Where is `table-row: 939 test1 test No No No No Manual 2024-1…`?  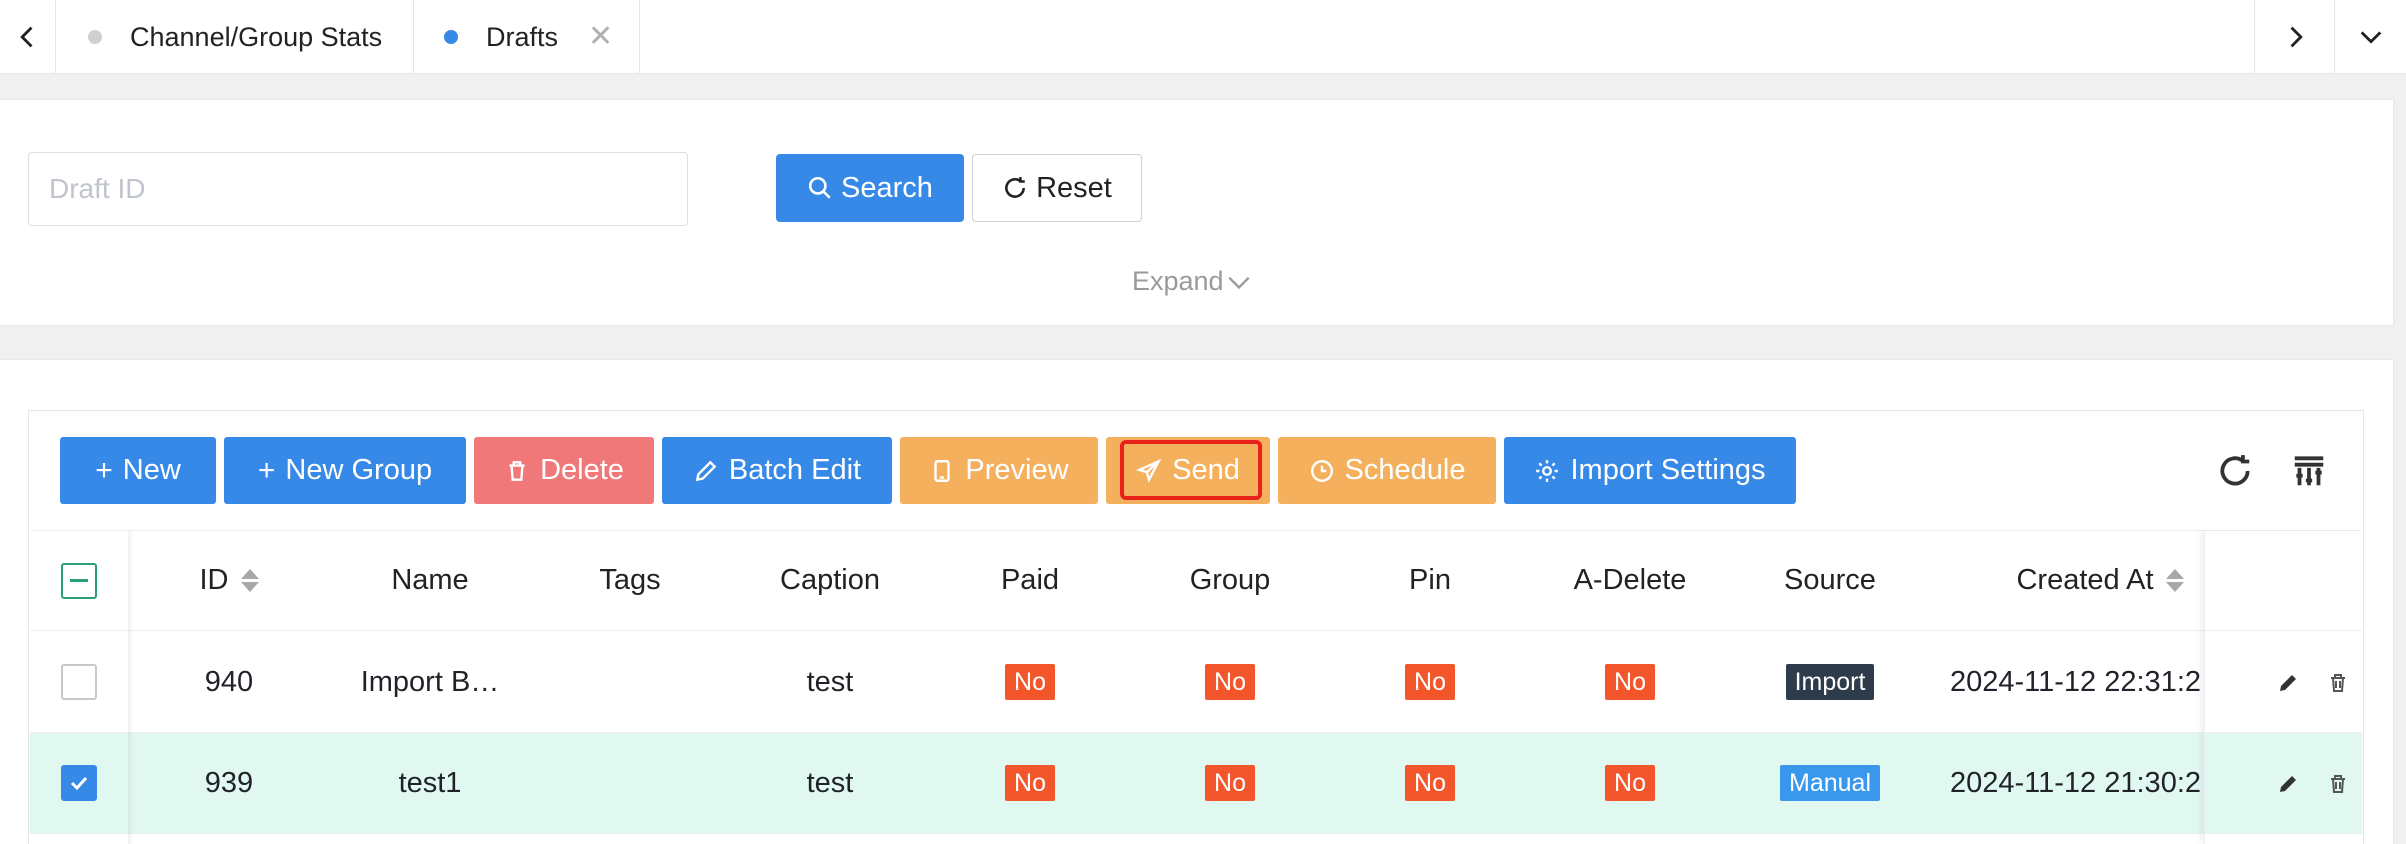 table-row: 939 test1 test No No No No Manual 2024-1… is located at coordinates (1196, 783).